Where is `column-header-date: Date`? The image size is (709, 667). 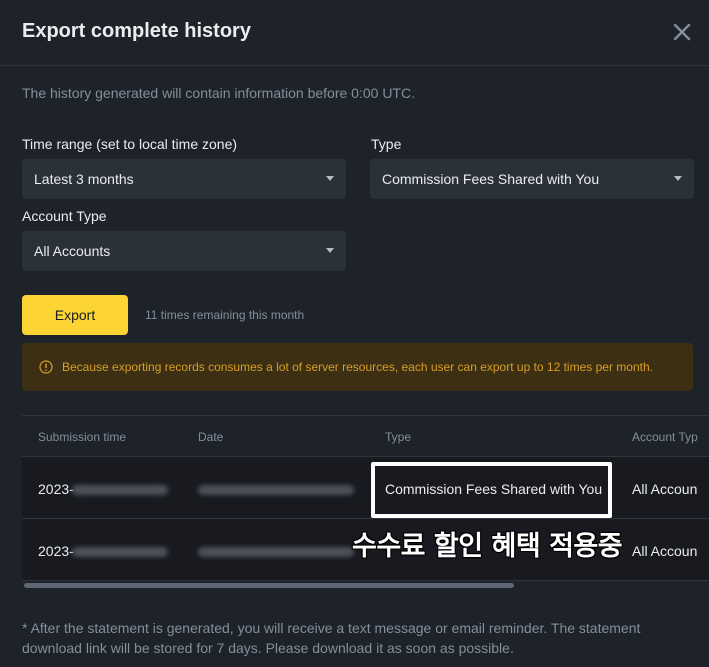 column-header-date: Date is located at coordinates (211, 437).